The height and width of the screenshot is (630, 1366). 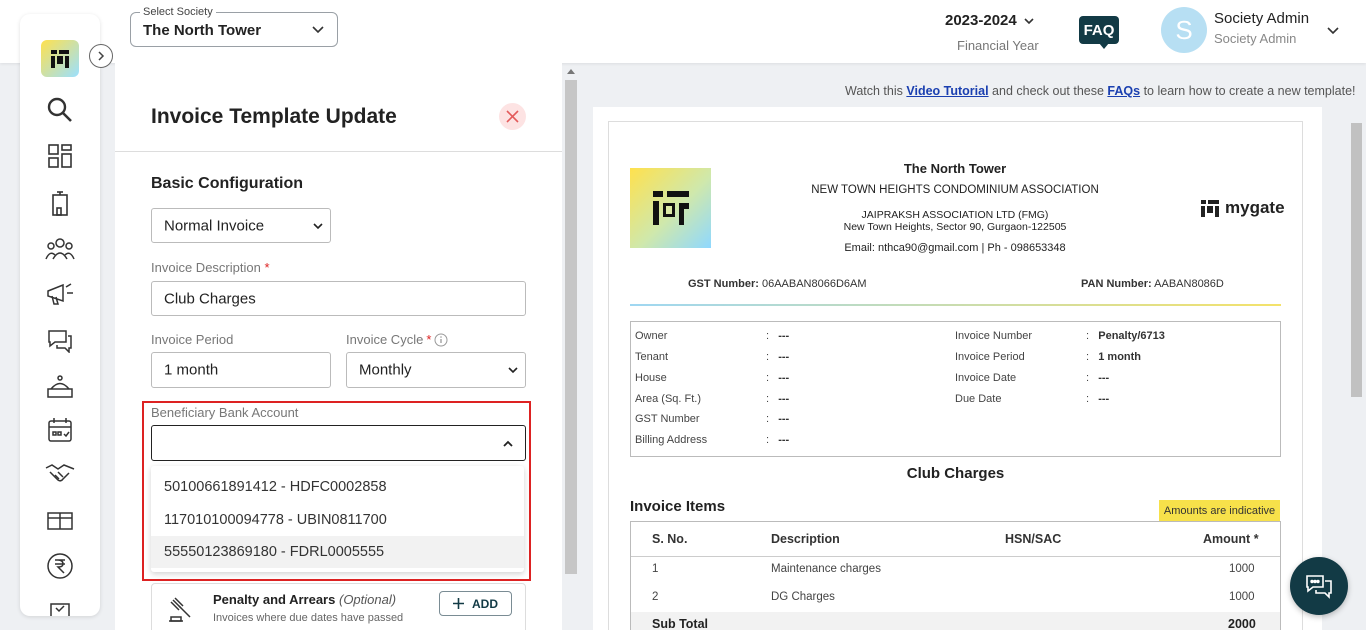 I want to click on package-icon, so click(x=60, y=519).